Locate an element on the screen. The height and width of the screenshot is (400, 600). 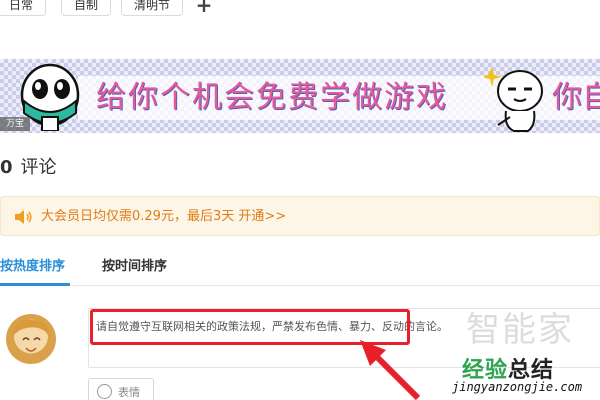
emoji-button: 表情 is located at coordinates (121, 389).